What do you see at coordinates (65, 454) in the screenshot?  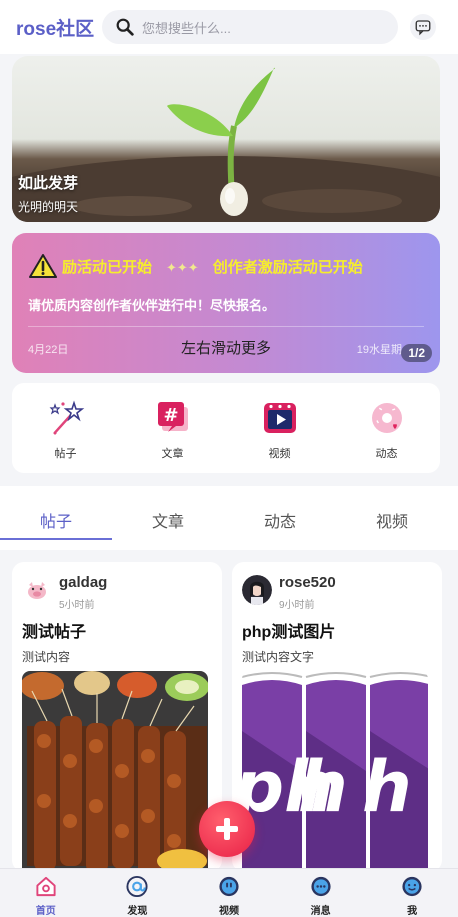 I see `quick-nav-label: 帖子` at bounding box center [65, 454].